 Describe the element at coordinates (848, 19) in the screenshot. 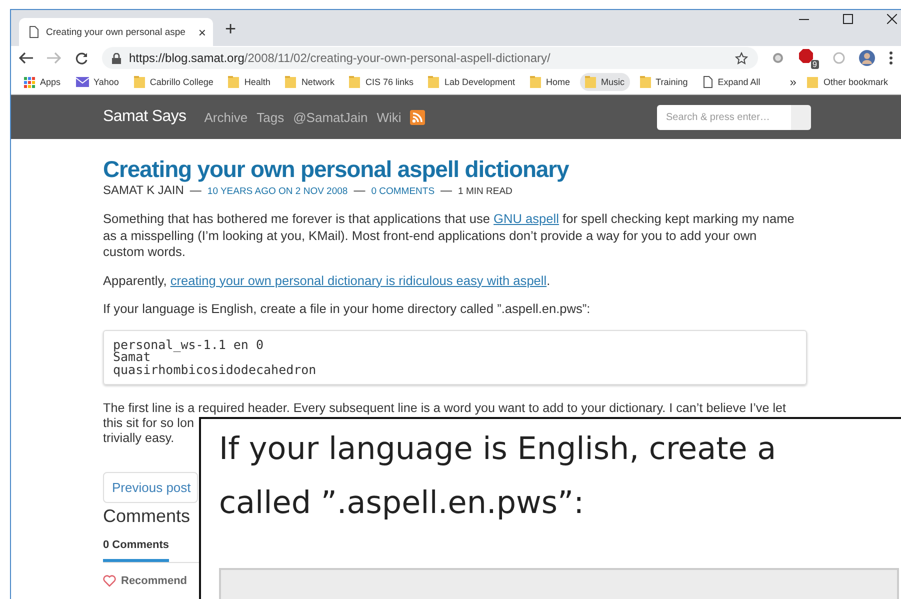

I see `maximize-icon` at that location.